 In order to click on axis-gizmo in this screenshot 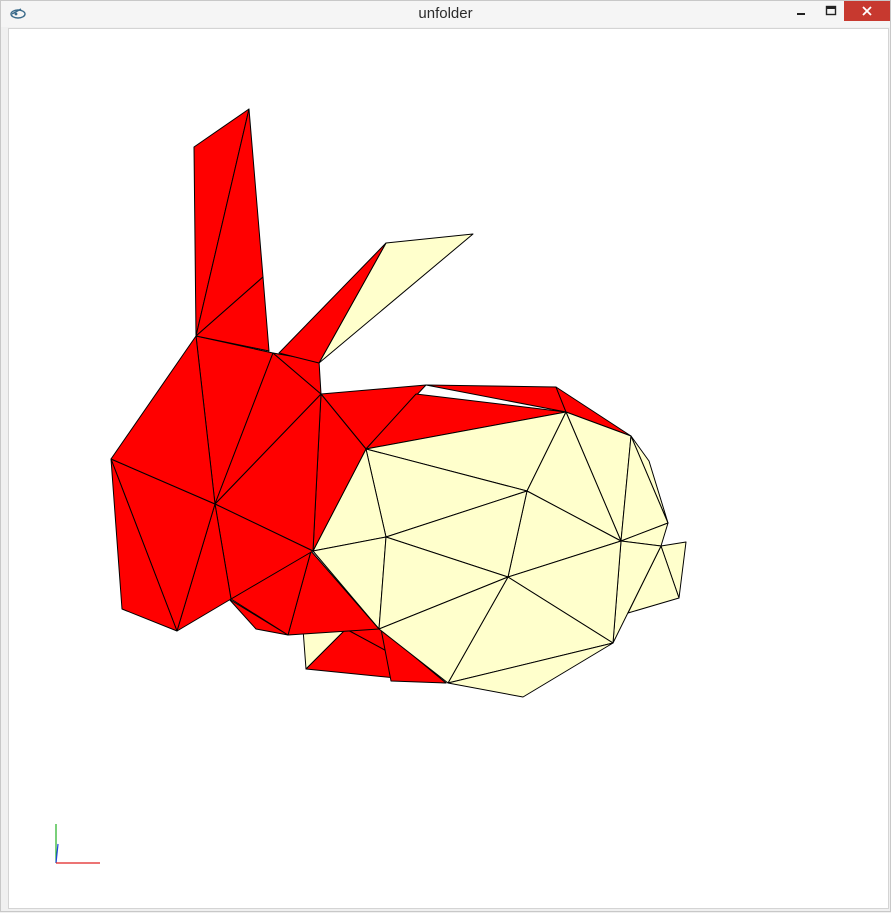, I will do `click(77, 844)`.